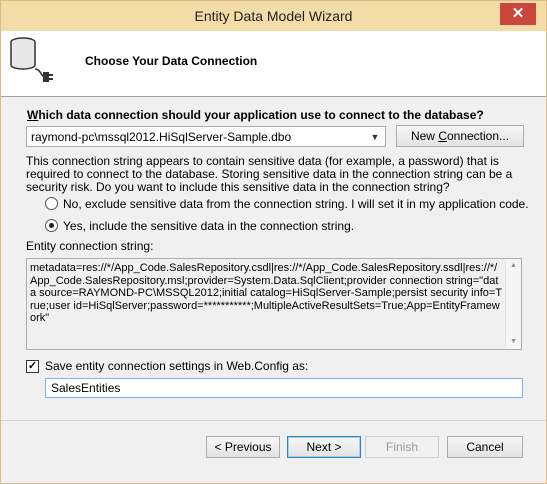 The image size is (547, 484). I want to click on question-accelerator: W, so click(33, 115).